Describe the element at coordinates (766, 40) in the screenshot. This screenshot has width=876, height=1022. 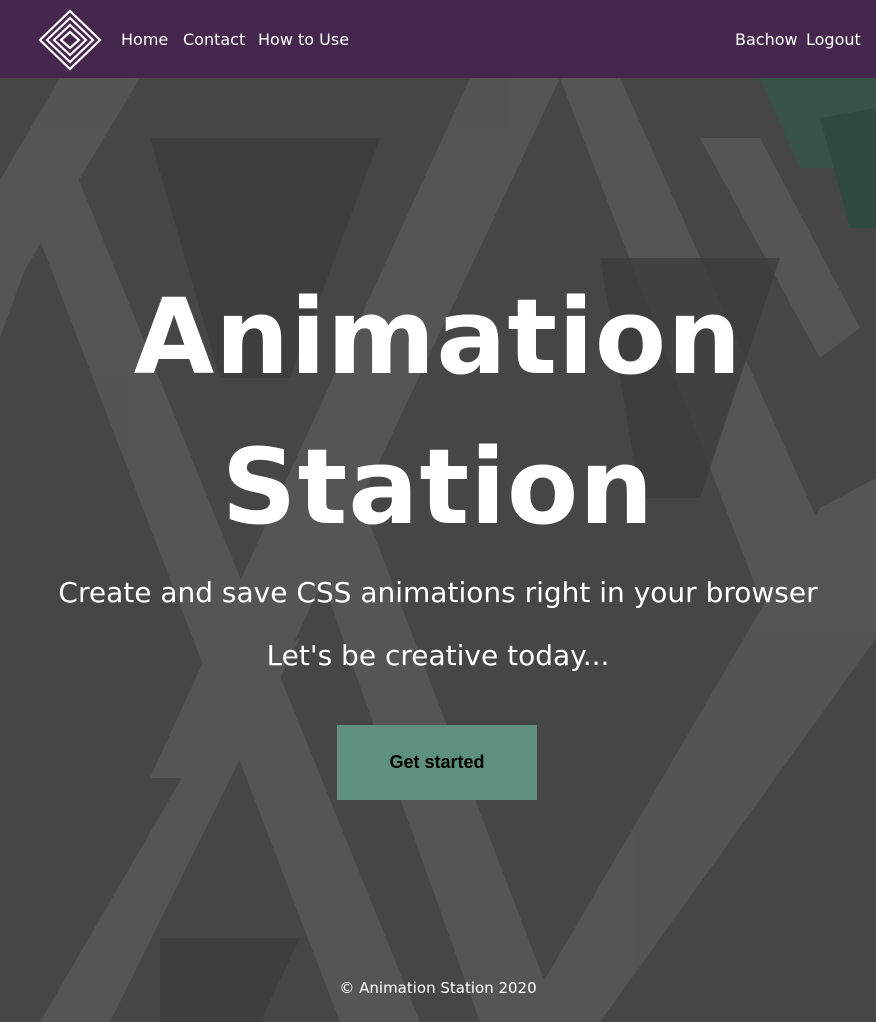
I see `nav-user-link: Bachow` at that location.